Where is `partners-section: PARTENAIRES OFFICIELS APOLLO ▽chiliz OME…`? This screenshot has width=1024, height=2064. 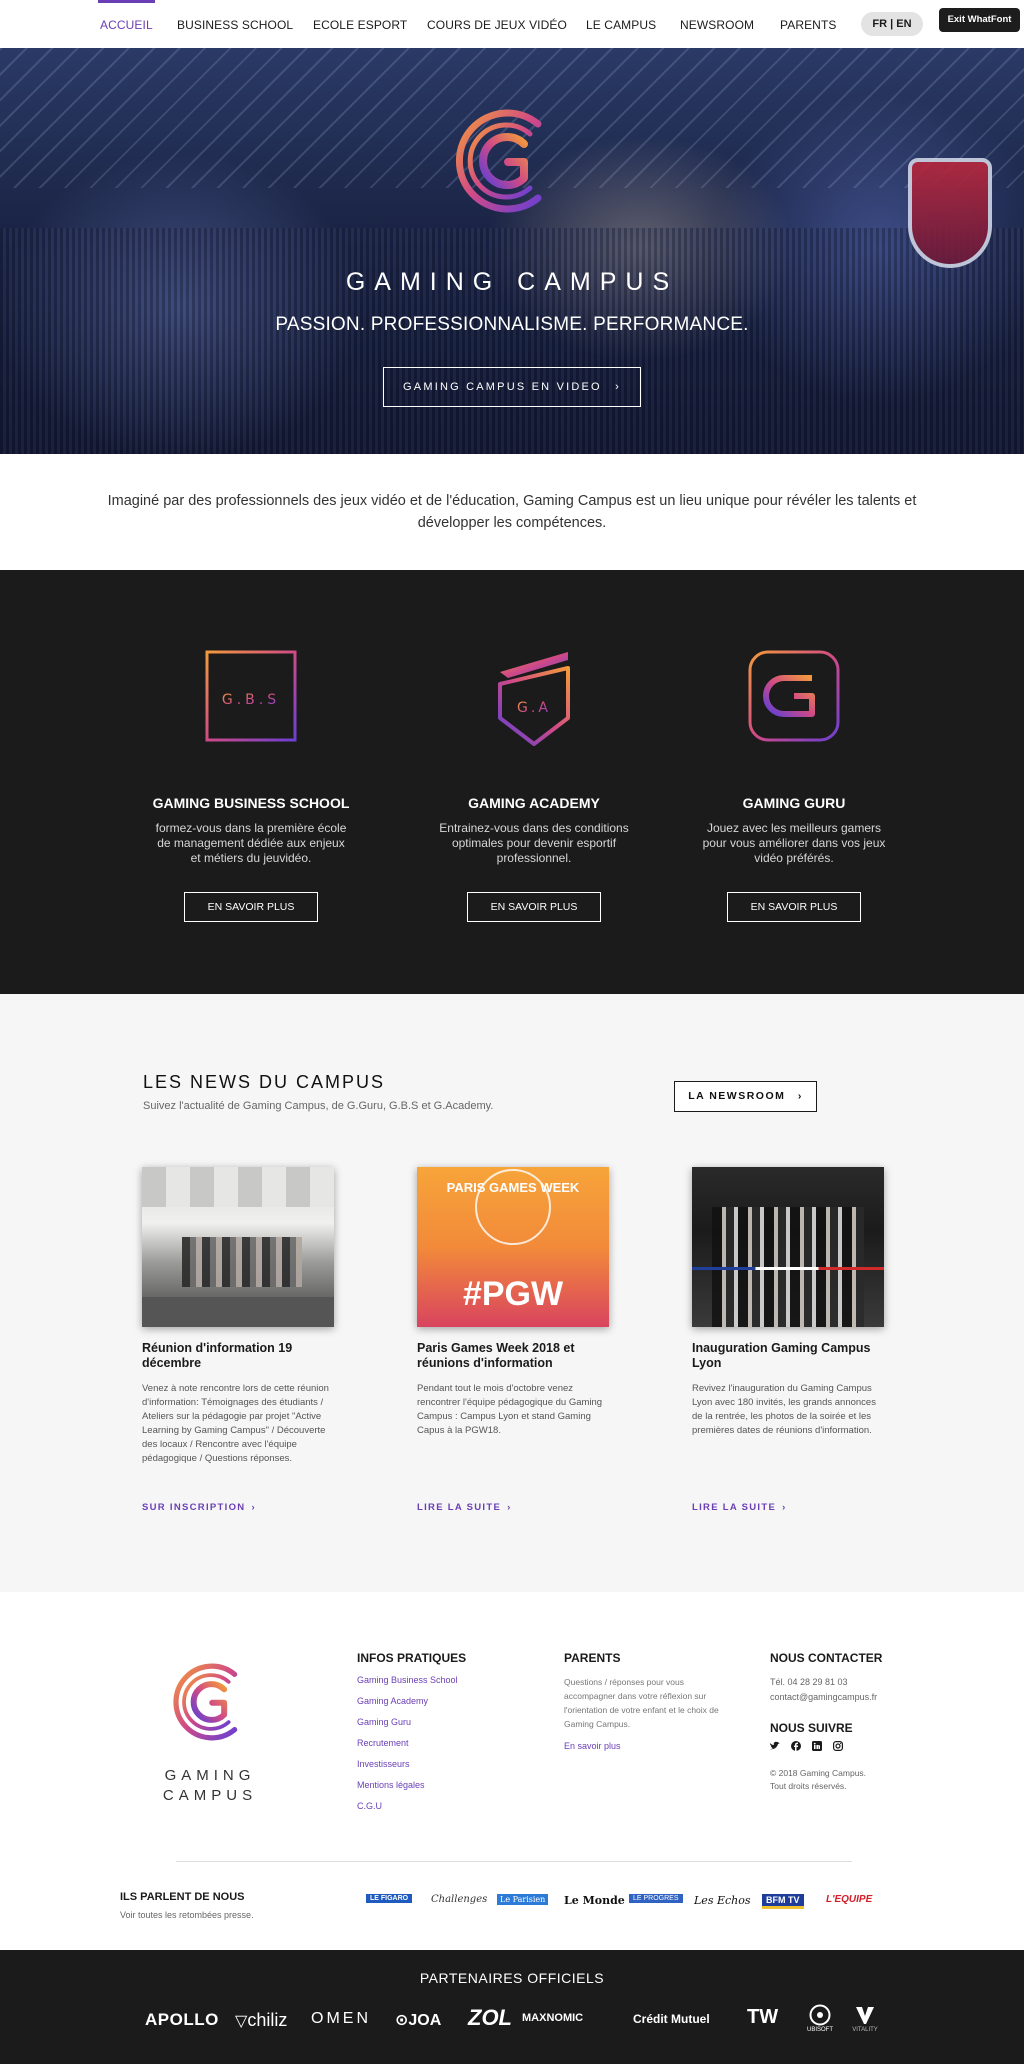 partners-section: PARTENAIRES OFFICIELS APOLLO ▽chiliz OME… is located at coordinates (512, 2007).